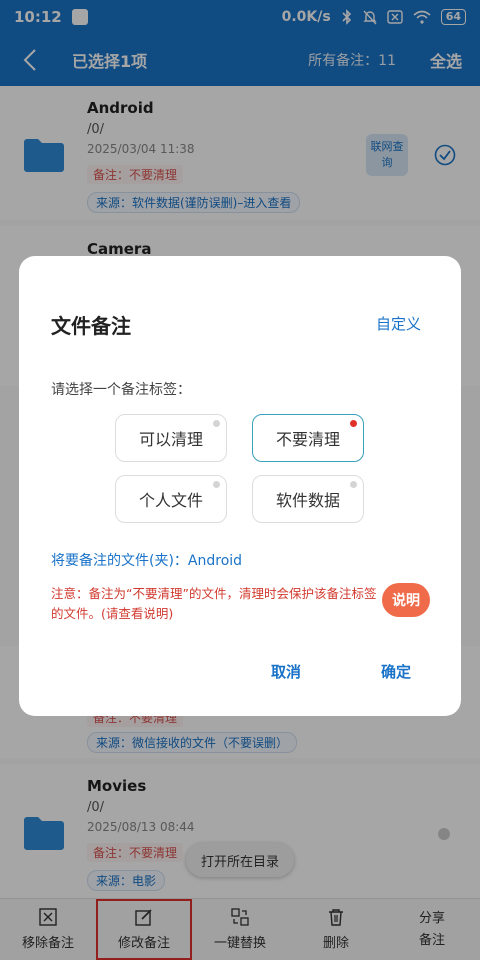 Image resolution: width=480 pixels, height=960 pixels. Describe the element at coordinates (147, 561) in the screenshot. I see `target-file-label: 将要备注的文件(夹)：Android` at that location.